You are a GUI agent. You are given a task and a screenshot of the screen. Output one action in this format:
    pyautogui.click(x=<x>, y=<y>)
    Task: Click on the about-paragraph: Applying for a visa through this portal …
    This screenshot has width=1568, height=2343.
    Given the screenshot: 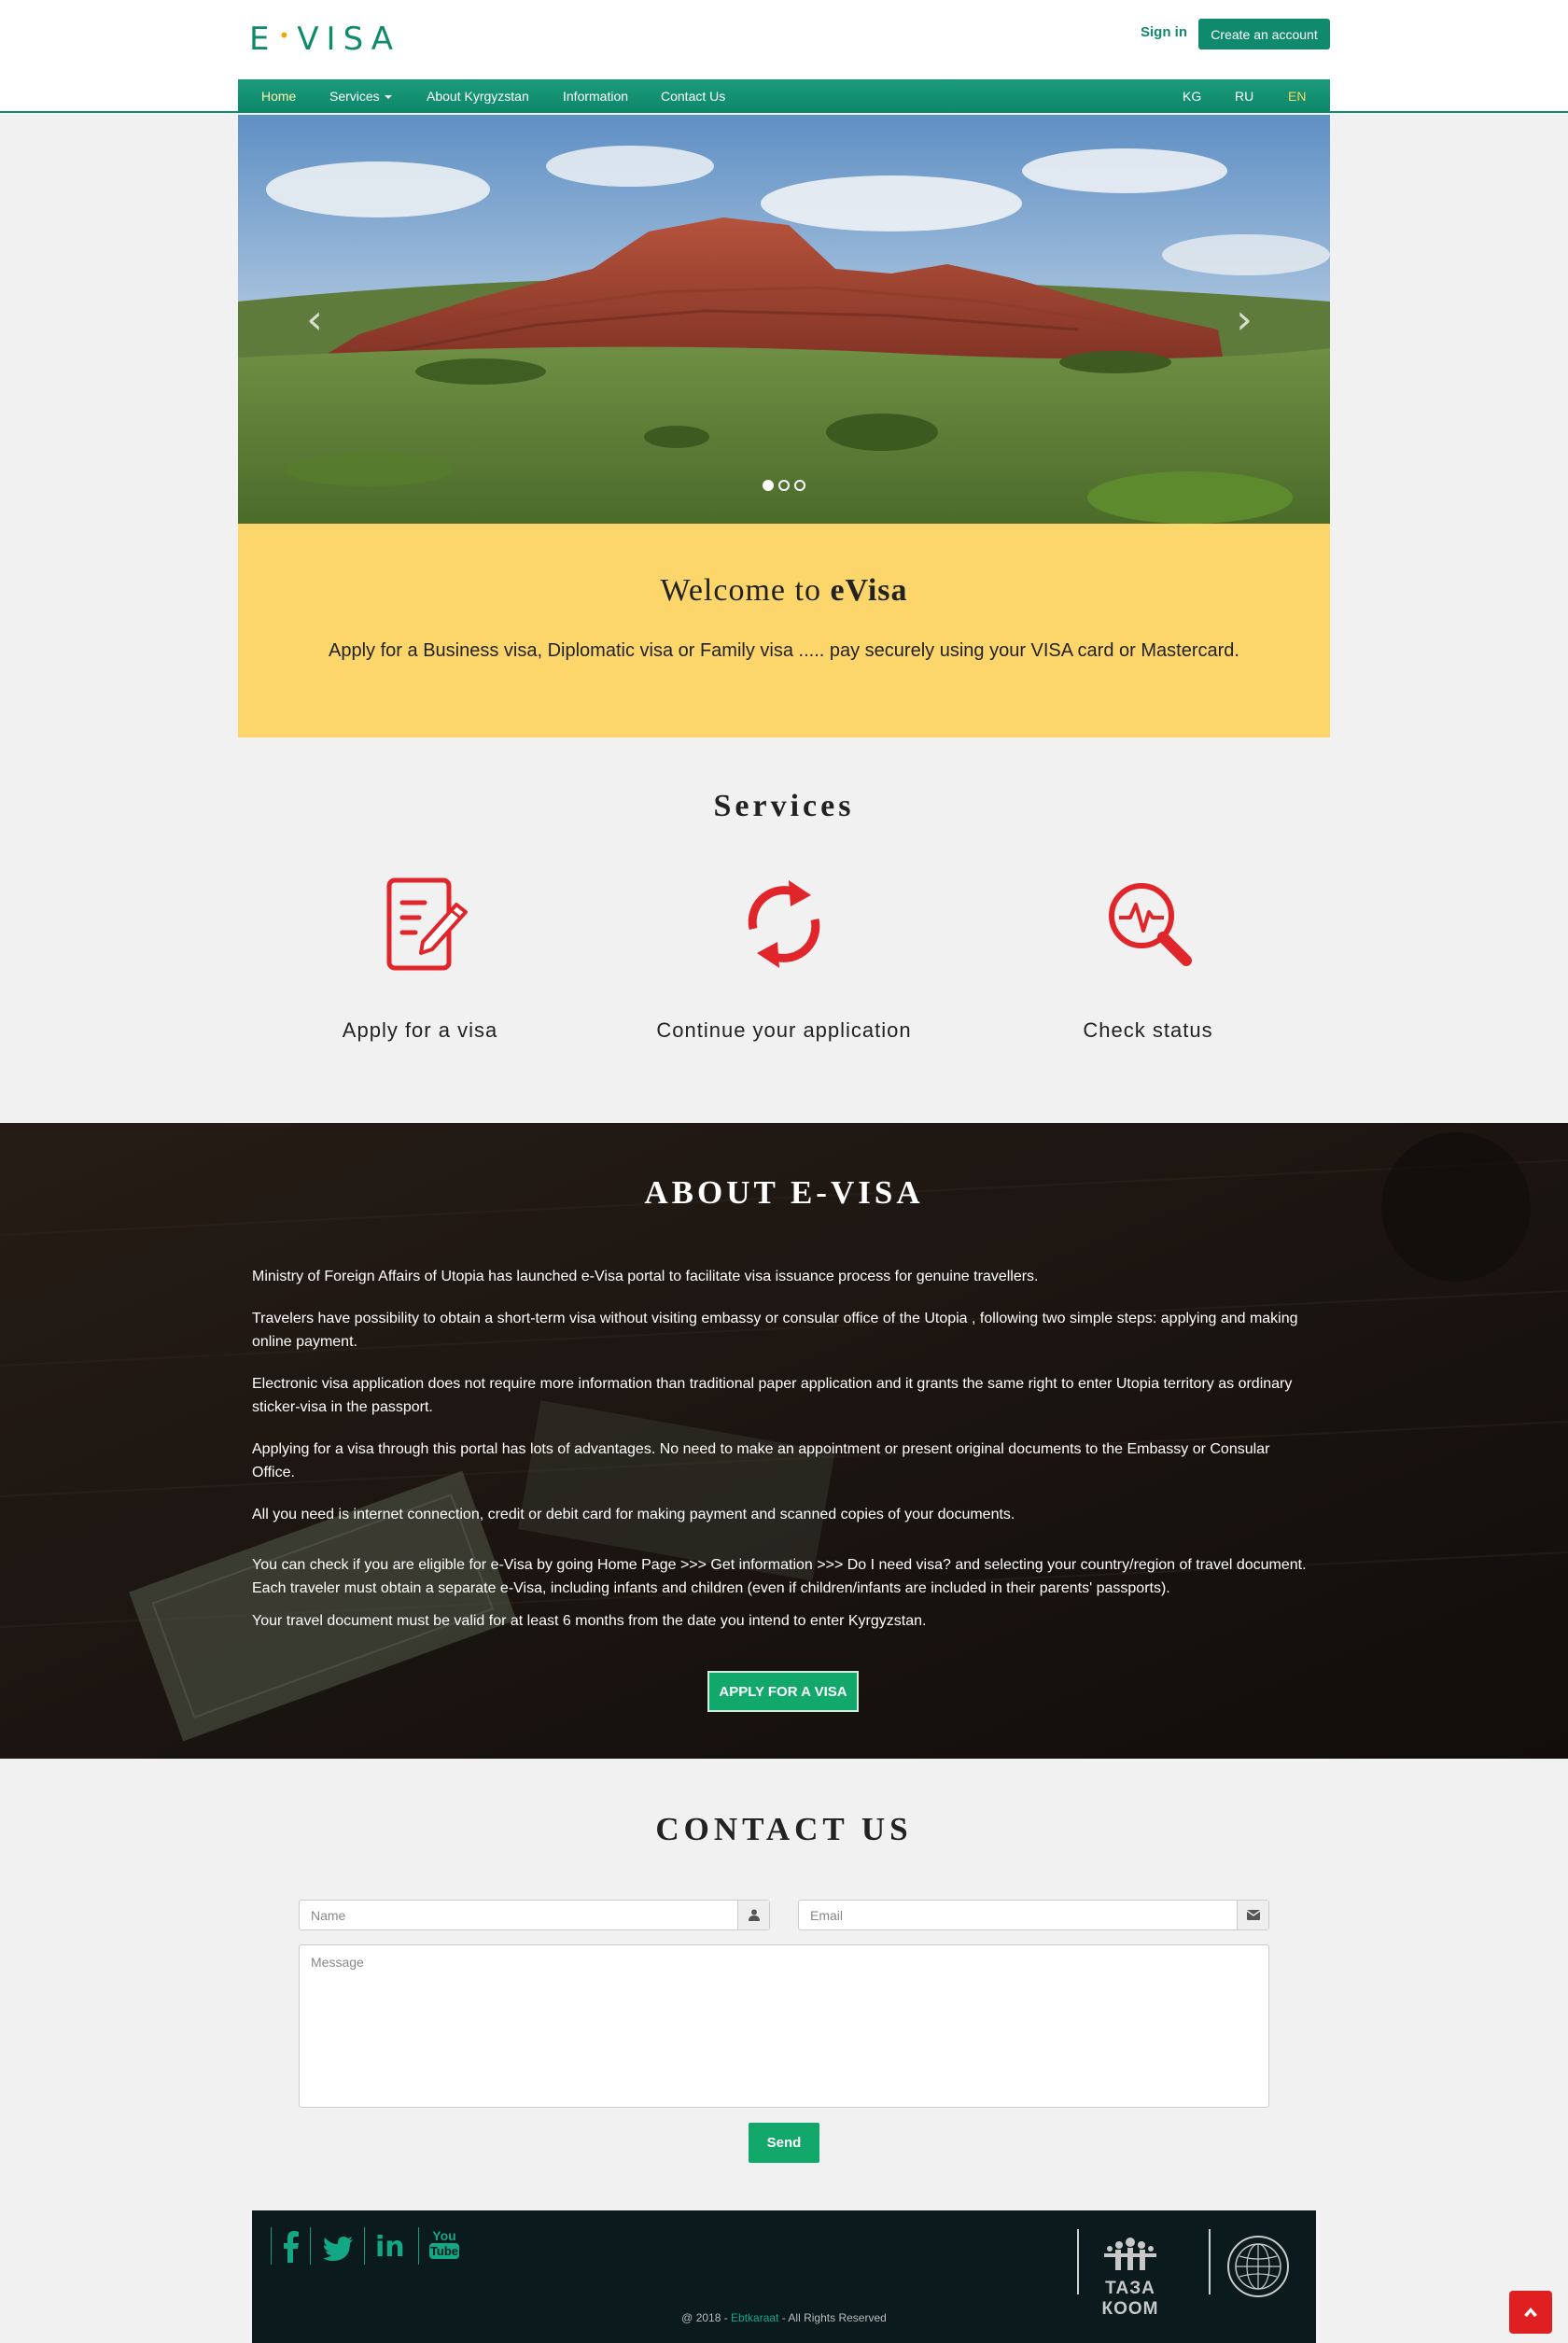 What is the action you would take?
    pyautogui.click(x=761, y=1460)
    